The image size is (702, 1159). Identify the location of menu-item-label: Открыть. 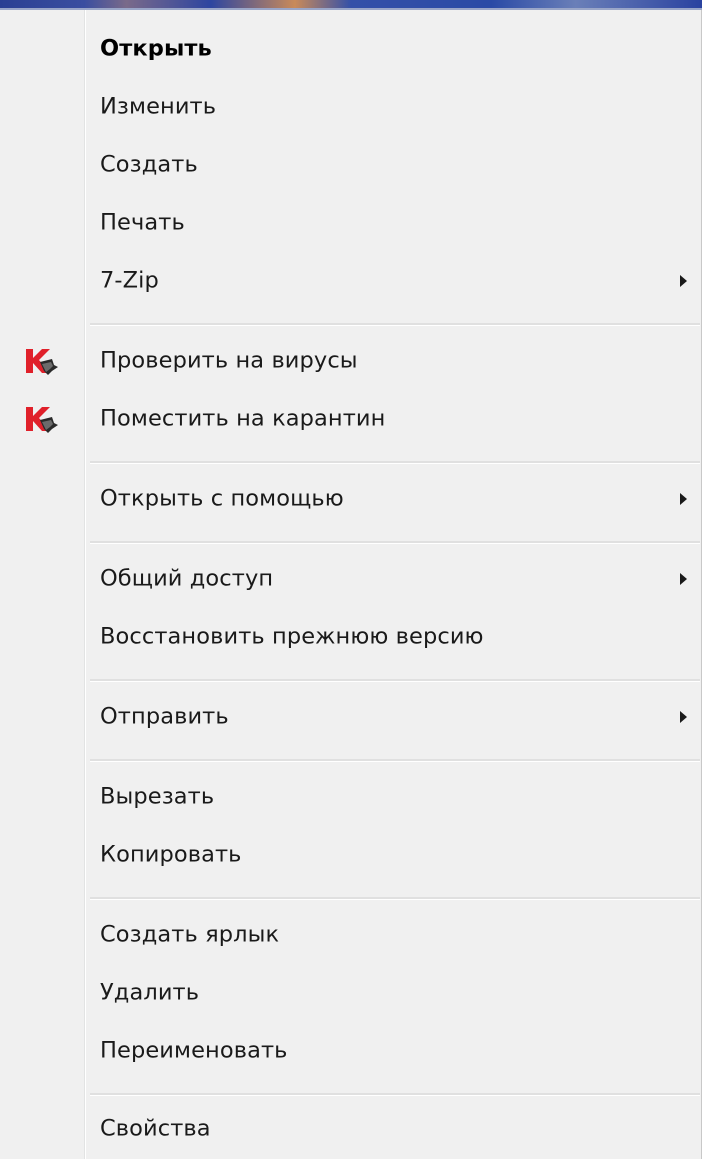
(156, 48).